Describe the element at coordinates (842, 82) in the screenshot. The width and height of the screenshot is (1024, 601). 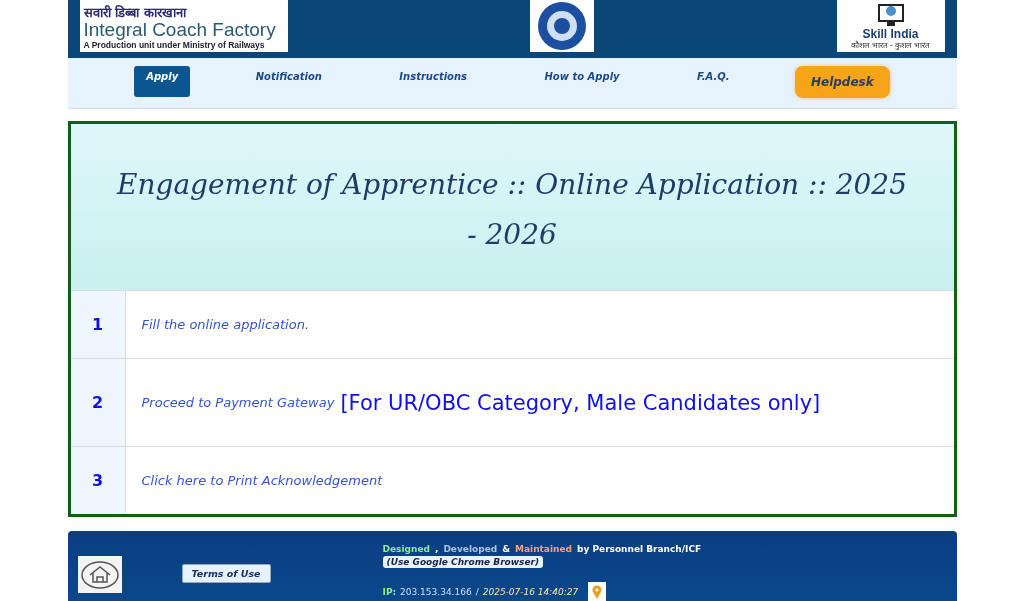
I see `helpdesk-button: Helpdesk` at that location.